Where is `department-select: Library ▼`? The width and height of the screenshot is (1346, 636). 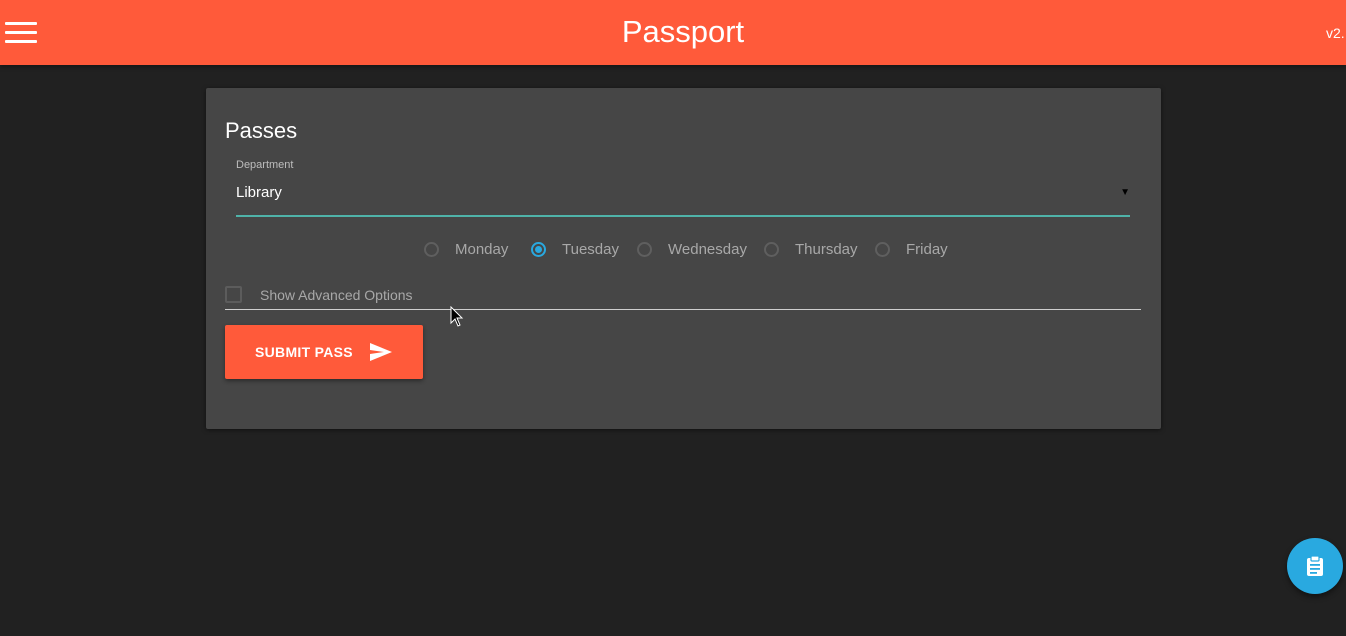
department-select: Library ▼ is located at coordinates (683, 198).